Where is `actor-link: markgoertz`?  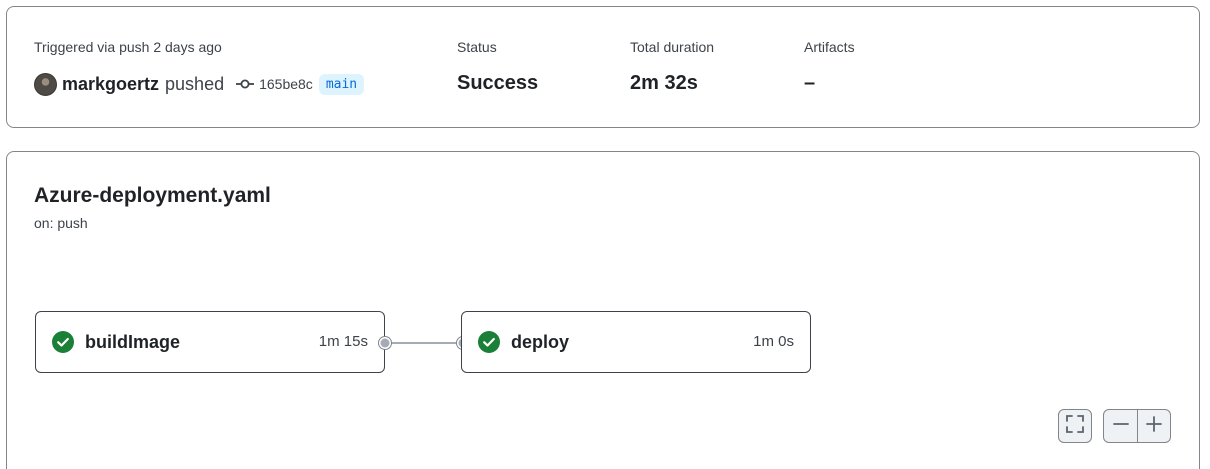
actor-link: markgoertz is located at coordinates (110, 84).